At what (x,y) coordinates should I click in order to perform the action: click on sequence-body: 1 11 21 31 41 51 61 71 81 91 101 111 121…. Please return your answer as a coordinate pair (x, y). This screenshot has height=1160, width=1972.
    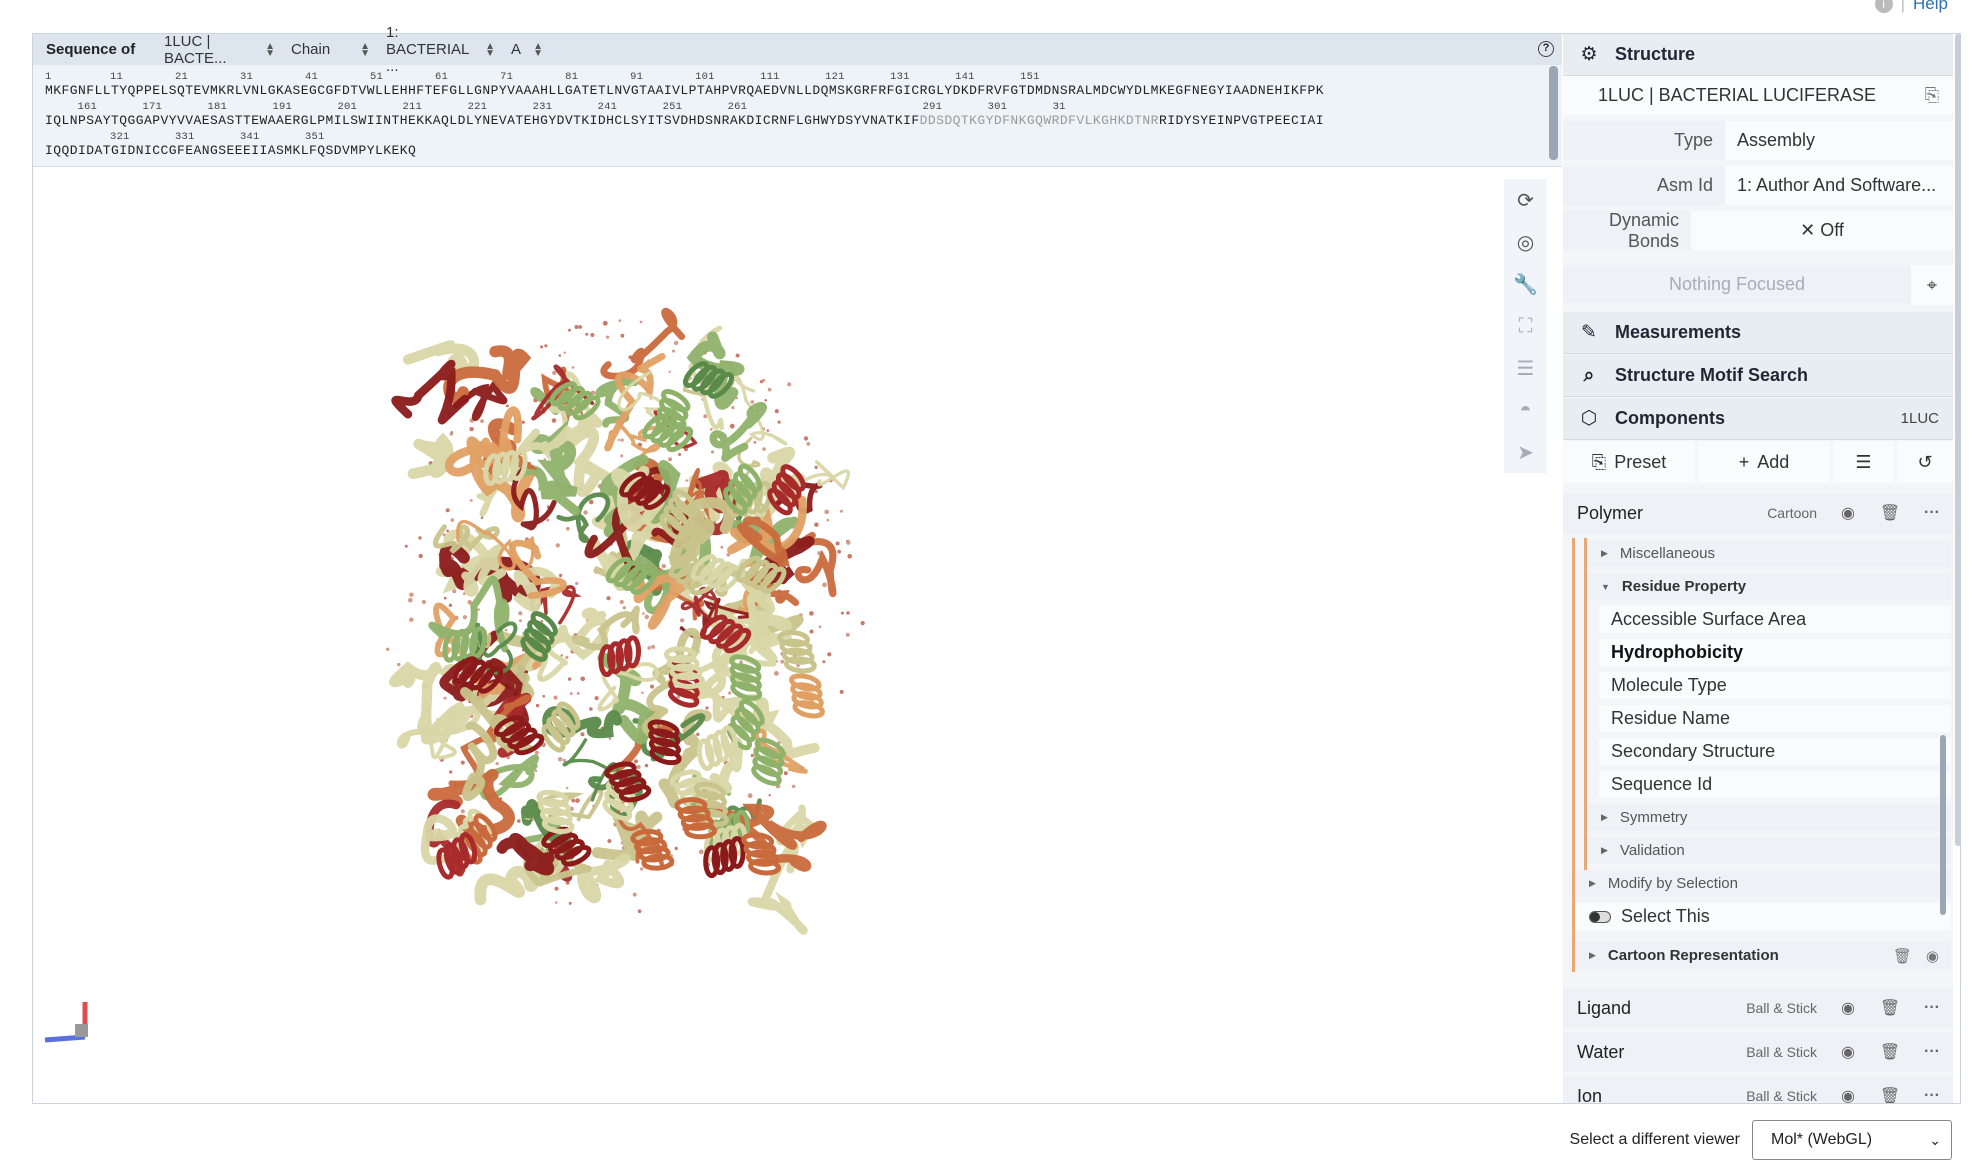
    Looking at the image, I should click on (800, 117).